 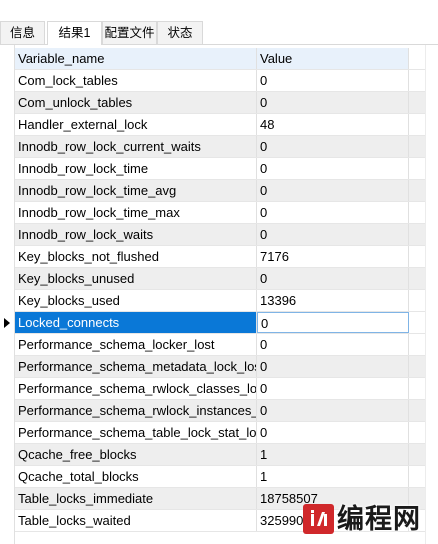 I want to click on cell-variable-name: Com_lock_tables, so click(x=136, y=80).